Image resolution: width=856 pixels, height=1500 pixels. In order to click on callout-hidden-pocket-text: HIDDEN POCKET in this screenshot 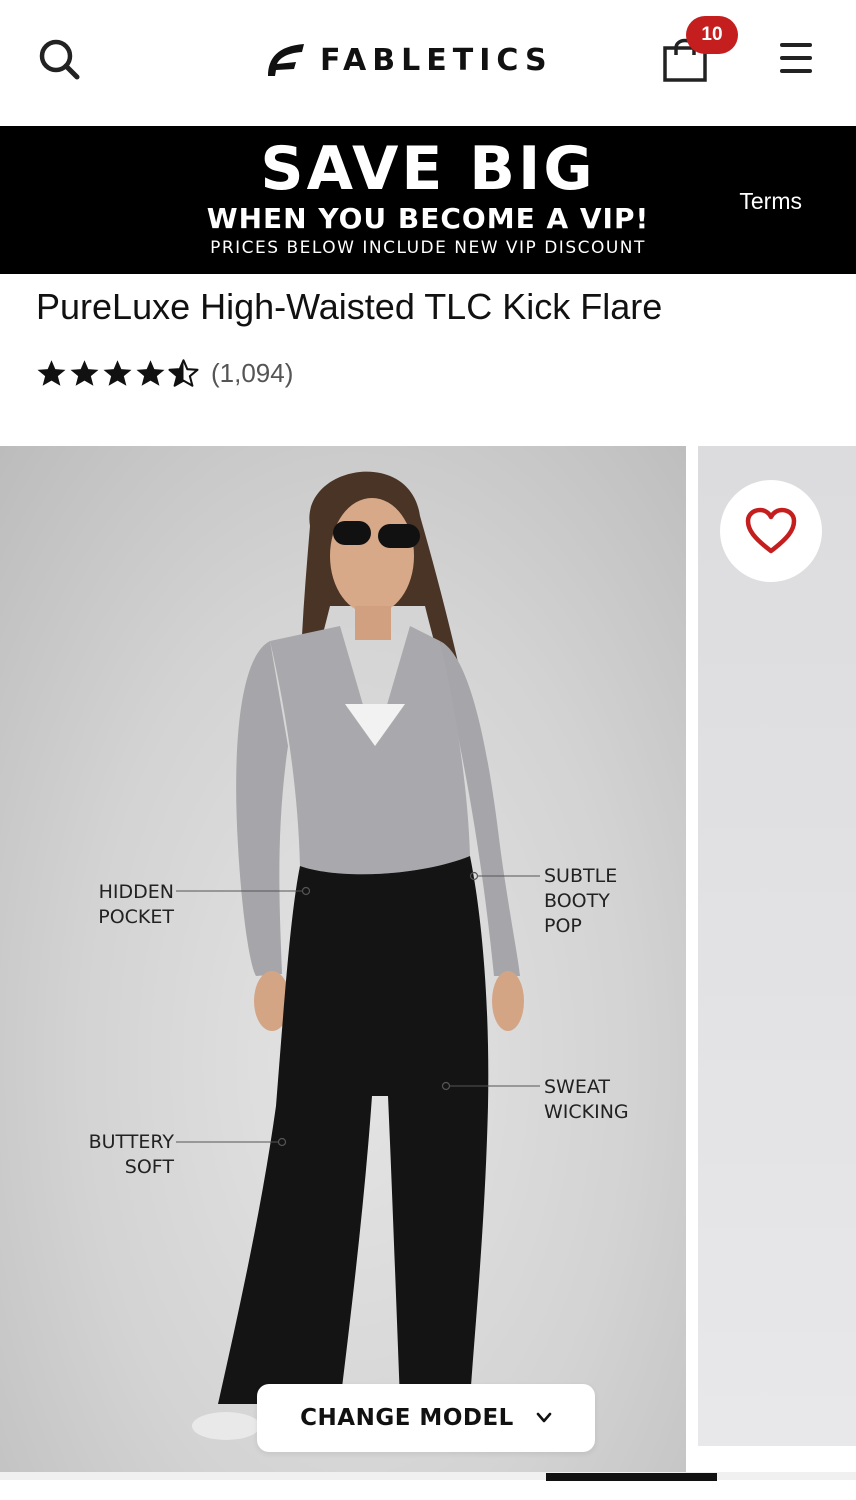, I will do `click(136, 904)`.